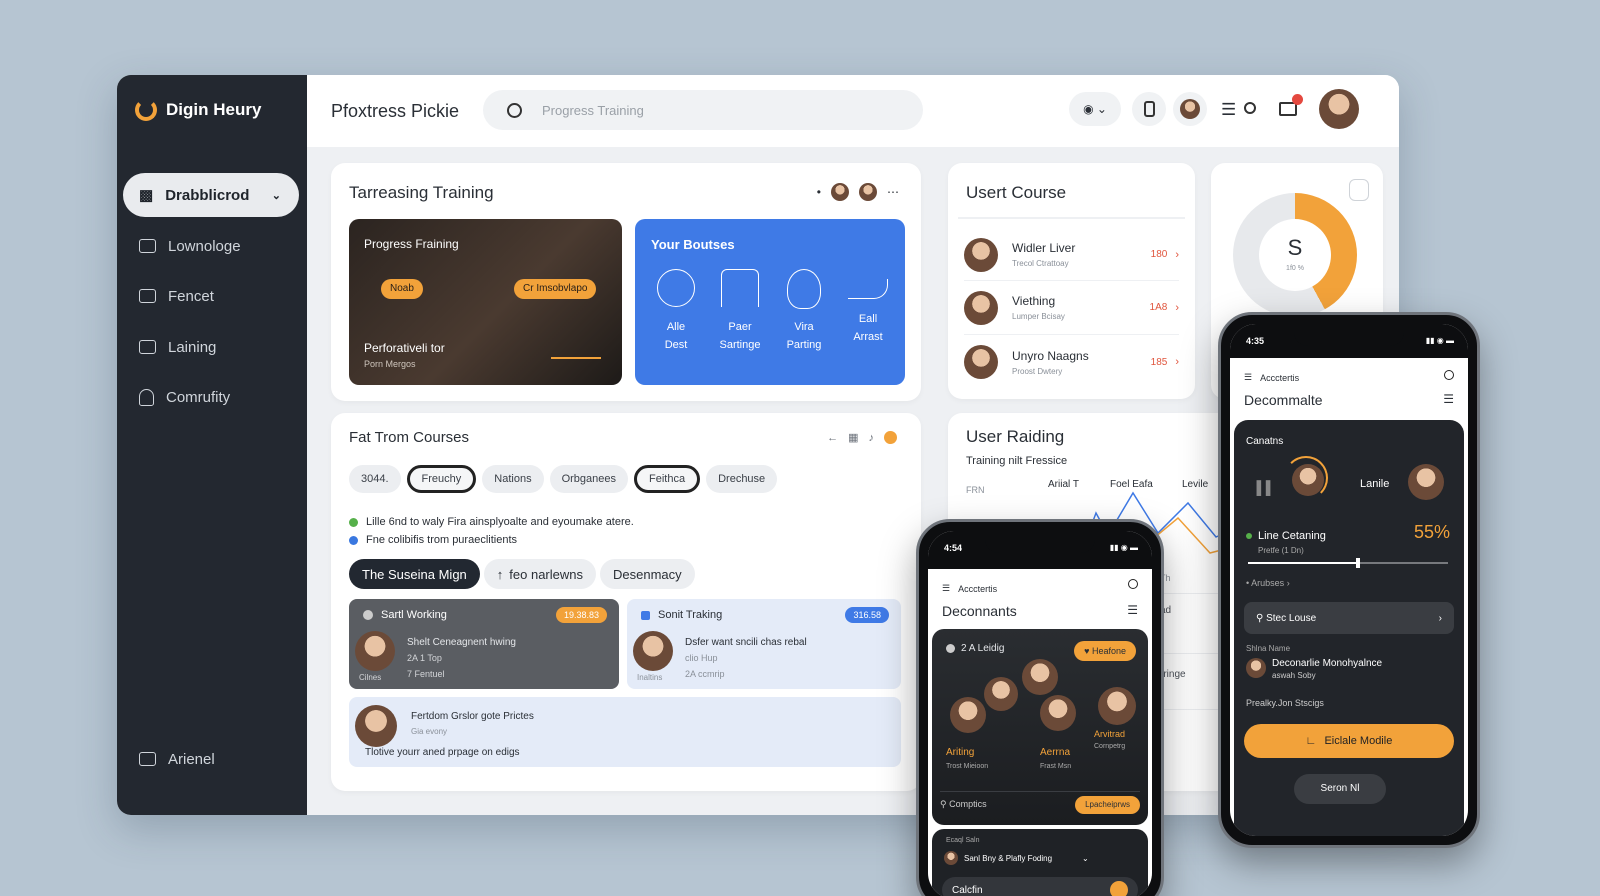 The width and height of the screenshot is (1600, 896). Describe the element at coordinates (1149, 109) in the screenshot. I see `device-button` at that location.